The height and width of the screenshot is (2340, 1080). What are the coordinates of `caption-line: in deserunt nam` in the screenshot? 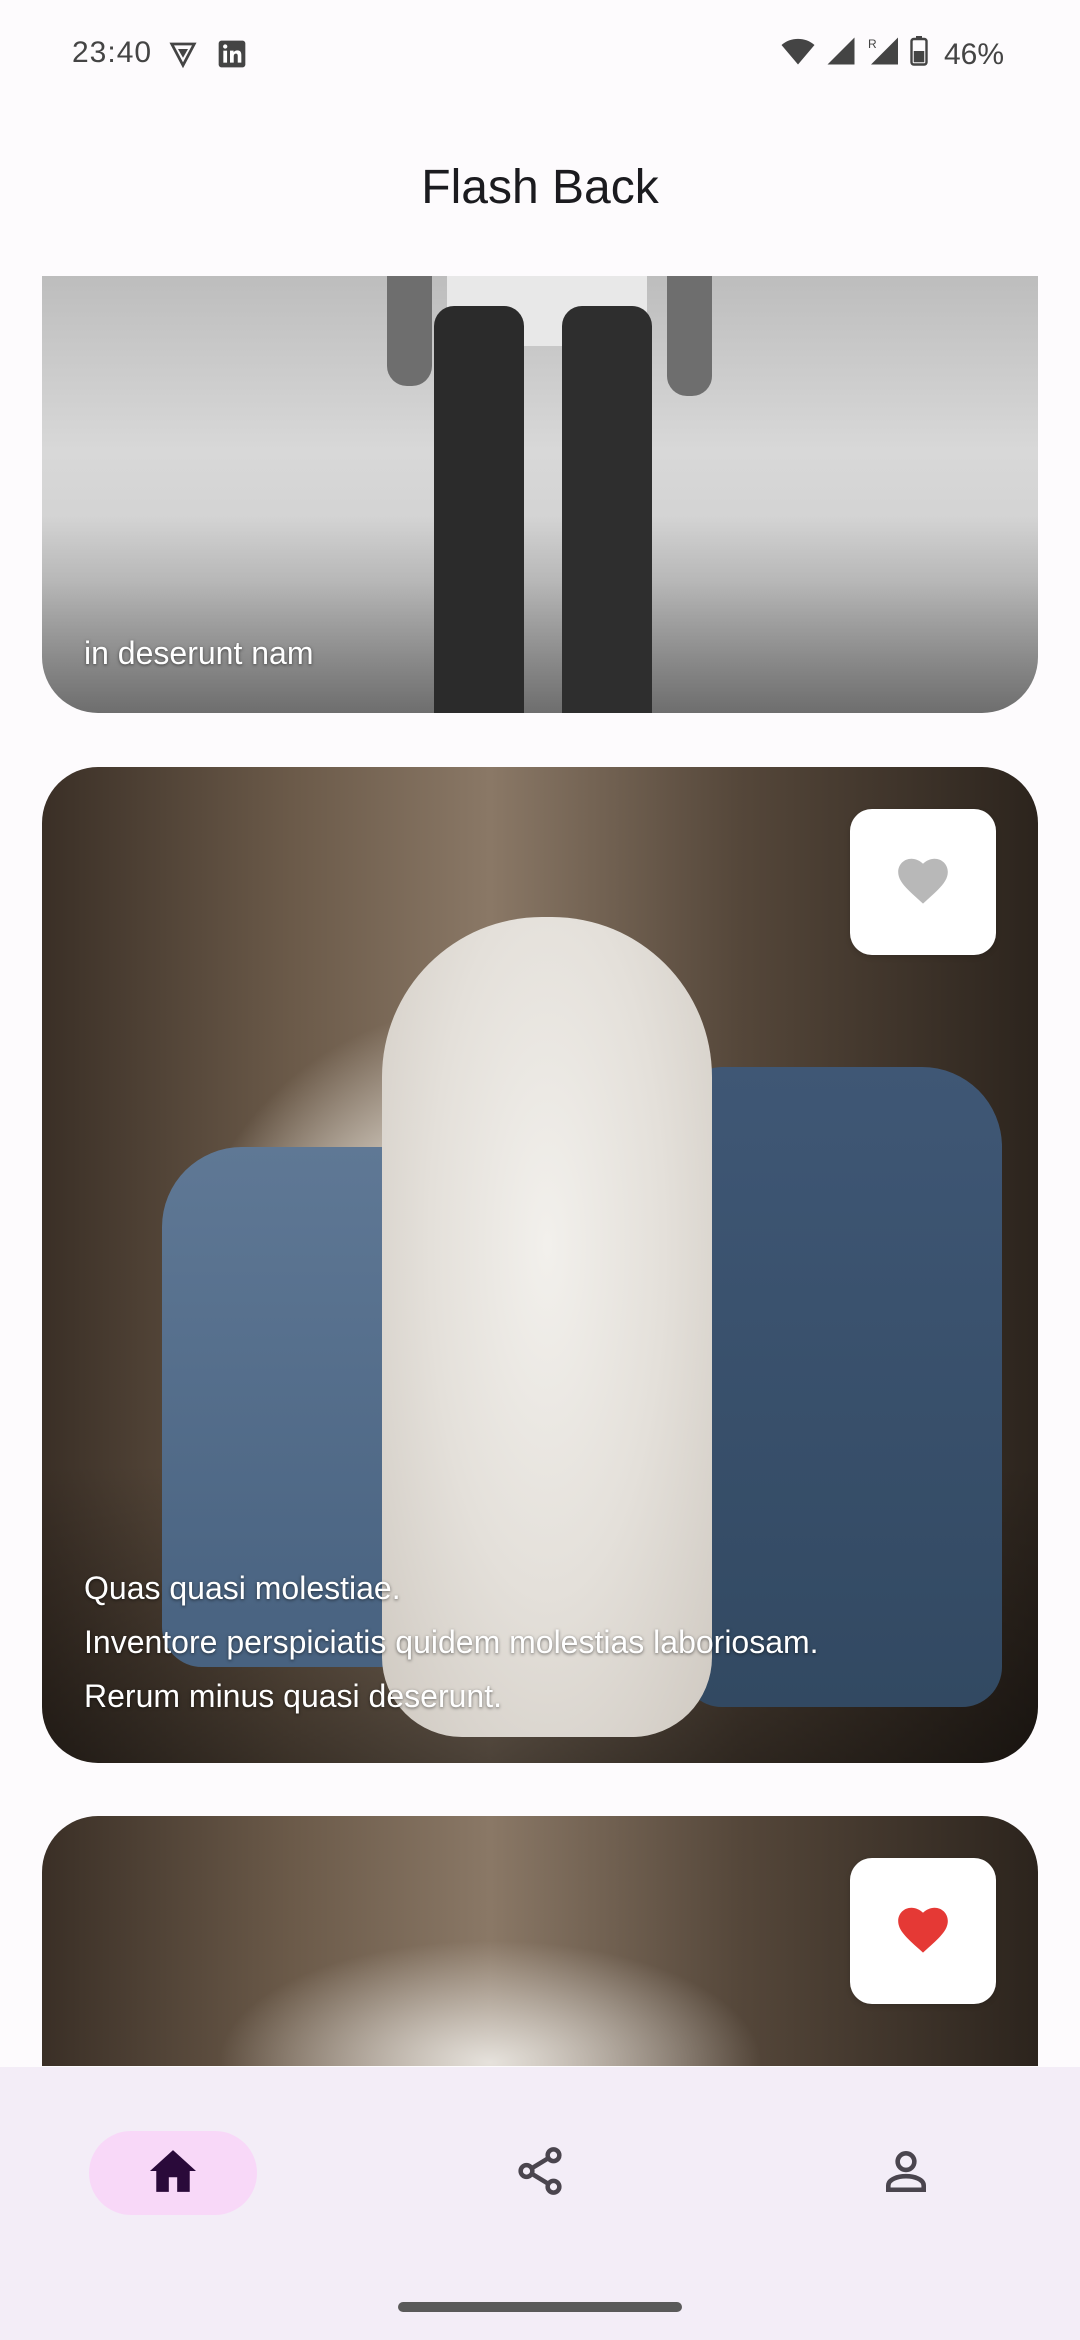 It's located at (199, 653).